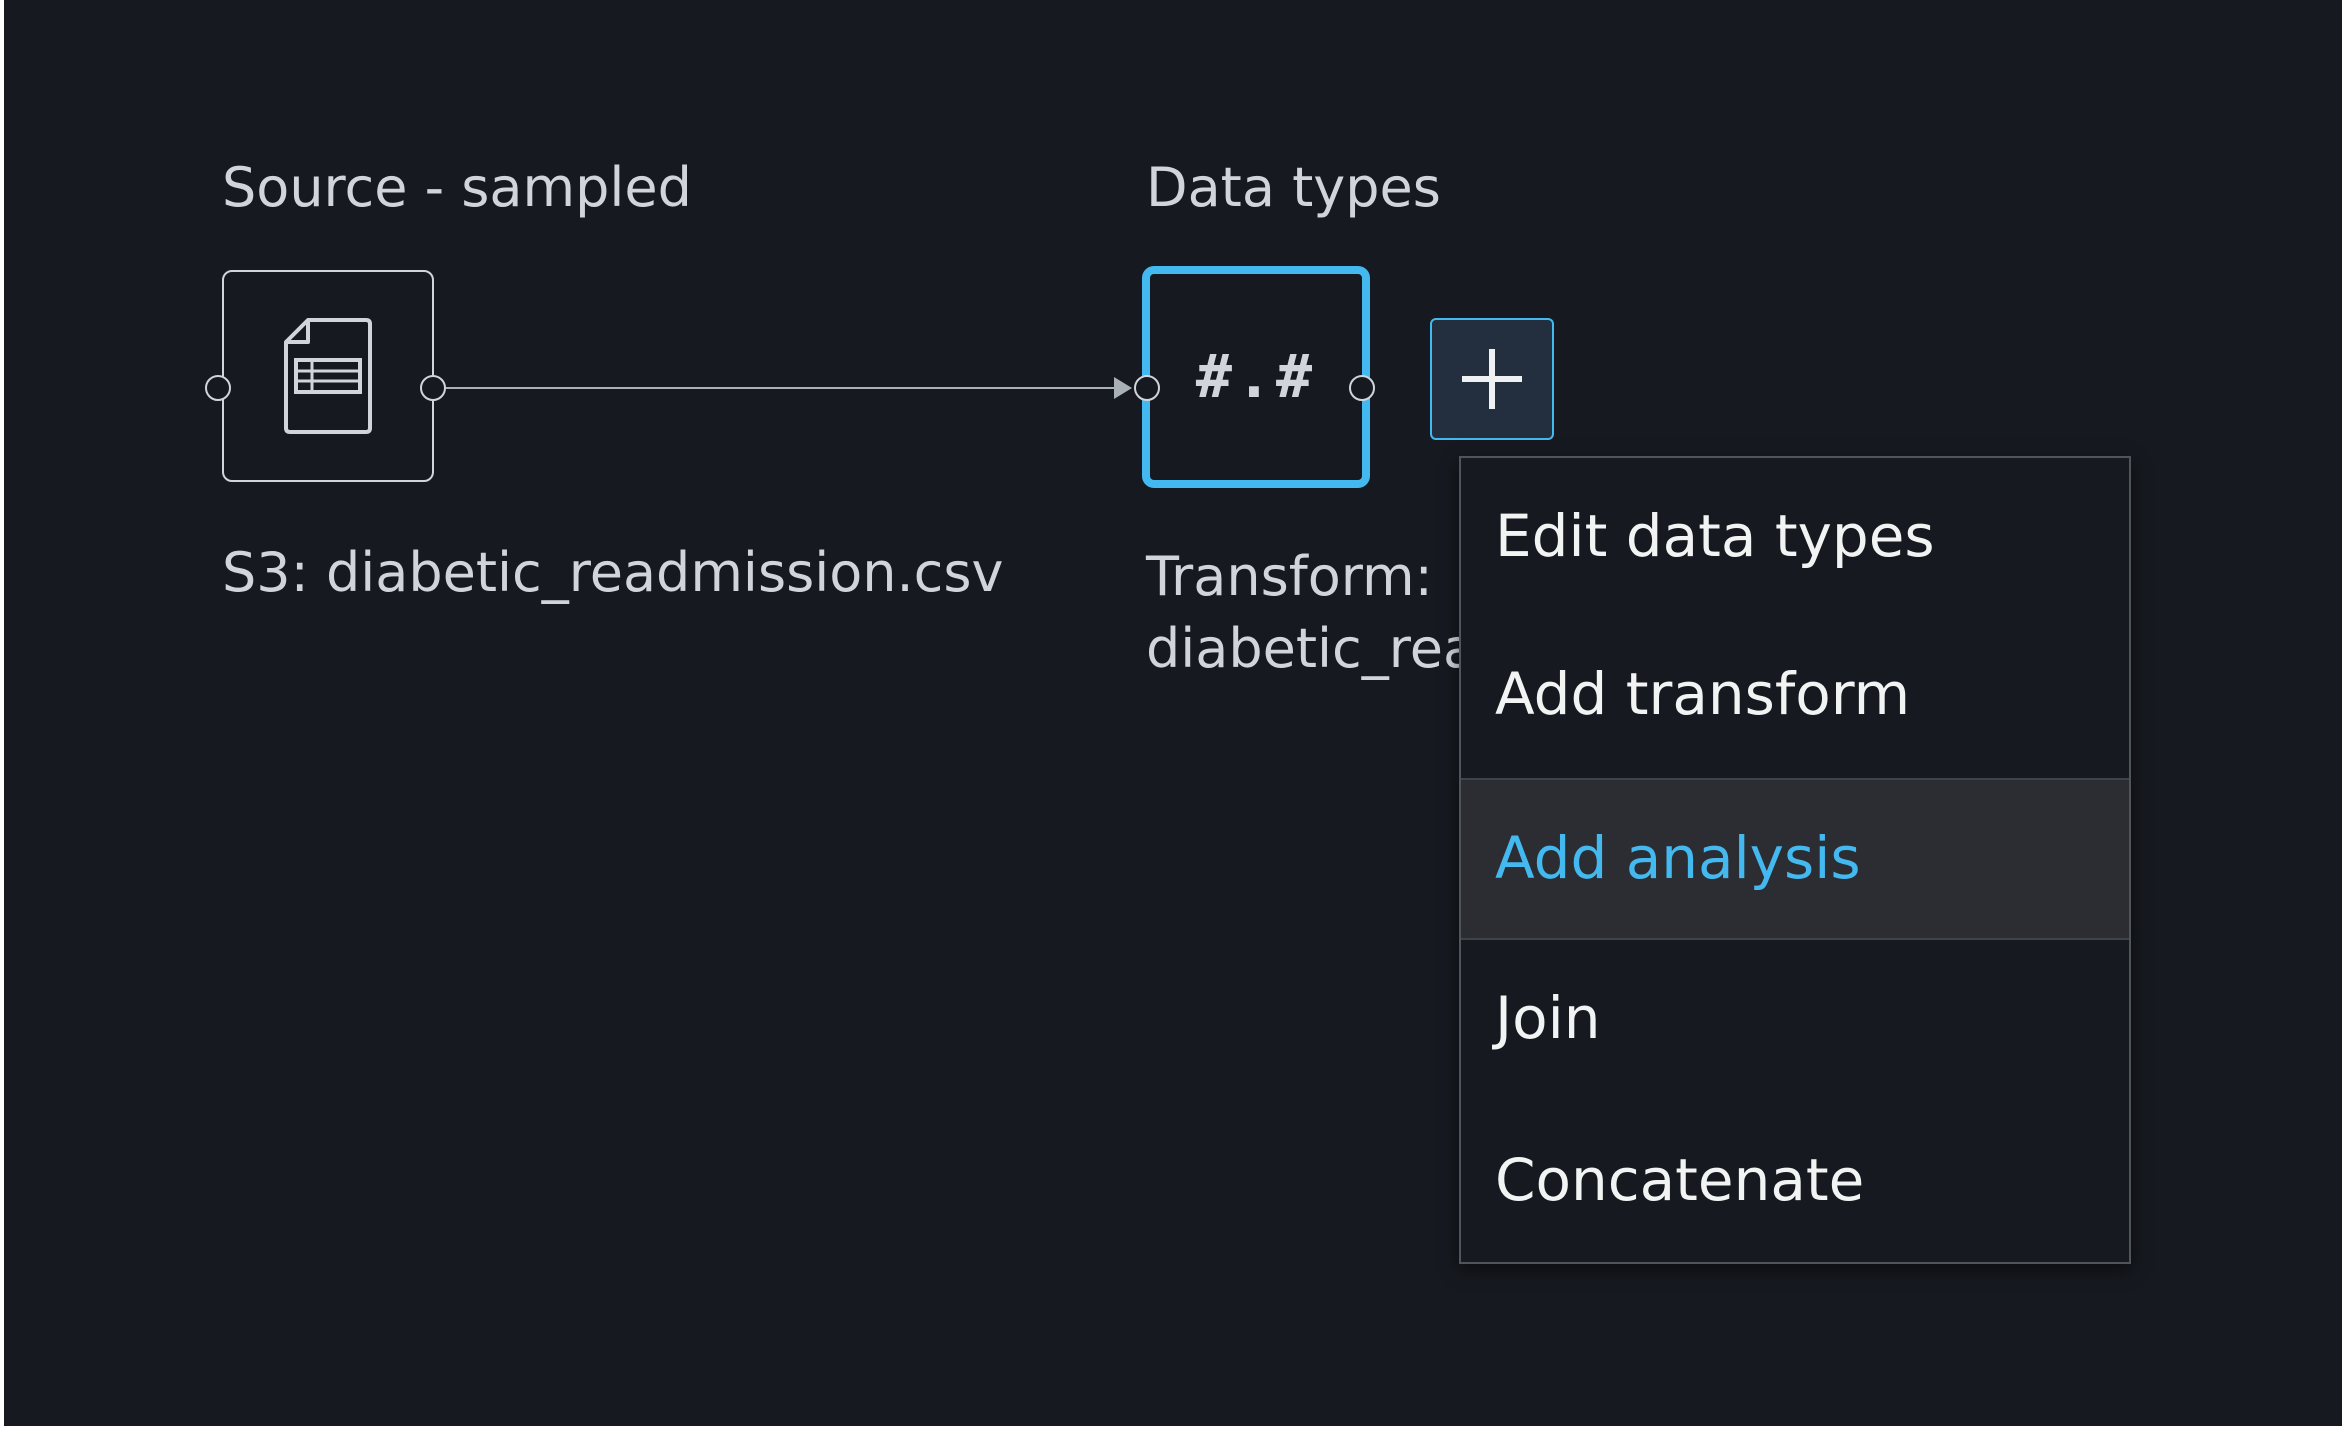 This screenshot has height=1430, width=2342. What do you see at coordinates (1293, 187) in the screenshot?
I see `datatypes-node-title: Data types` at bounding box center [1293, 187].